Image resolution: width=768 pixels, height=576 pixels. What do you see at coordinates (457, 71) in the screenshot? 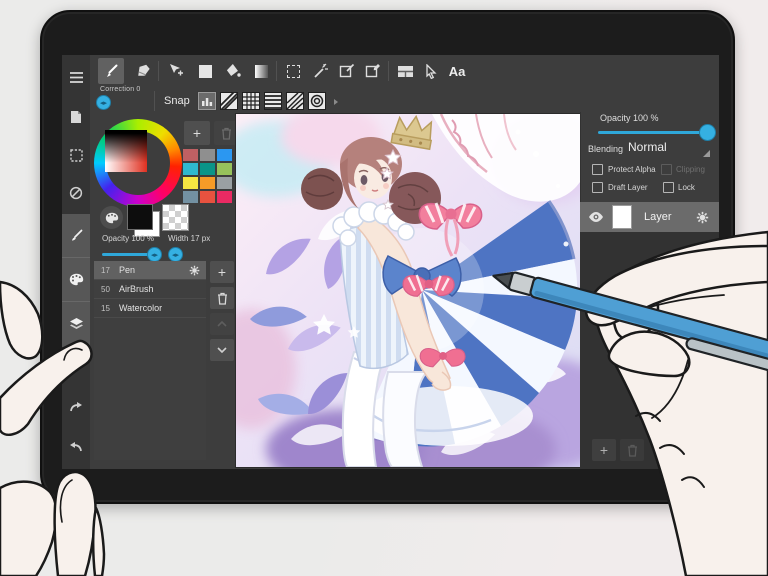
I see `text-tool-button: Aa` at bounding box center [457, 71].